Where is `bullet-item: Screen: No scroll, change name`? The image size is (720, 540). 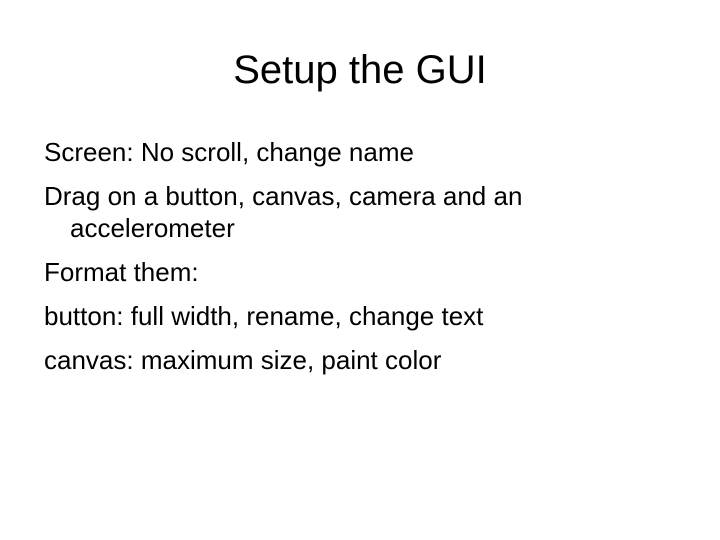 bullet-item: Screen: No scroll, change name is located at coordinates (229, 152).